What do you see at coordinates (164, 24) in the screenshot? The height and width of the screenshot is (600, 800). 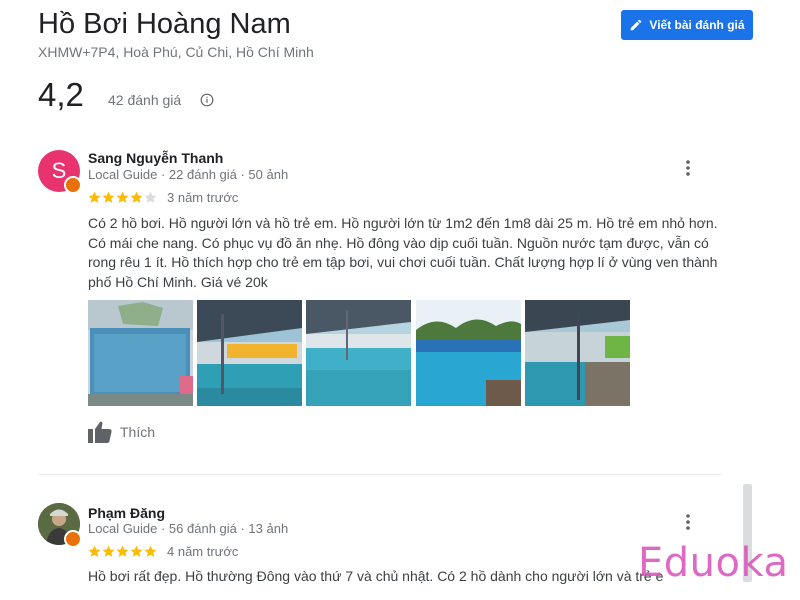 I see `place-title: Hồ Bơi Hoàng Nam` at bounding box center [164, 24].